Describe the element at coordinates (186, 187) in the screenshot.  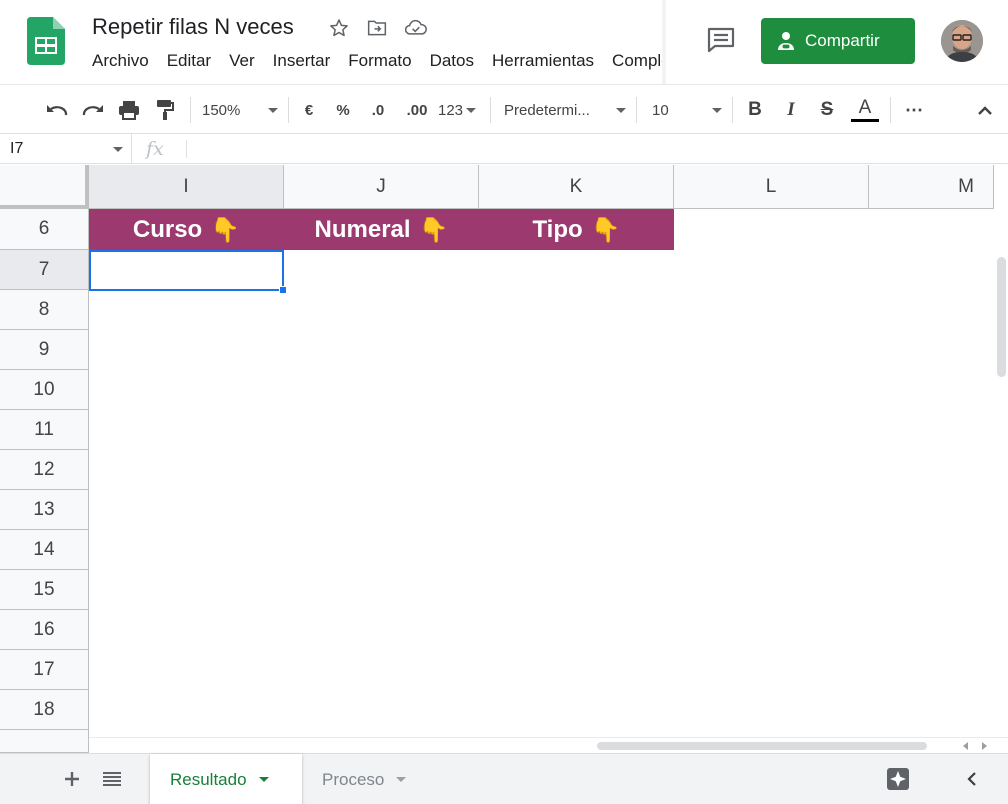
I see `column-header-i: I` at that location.